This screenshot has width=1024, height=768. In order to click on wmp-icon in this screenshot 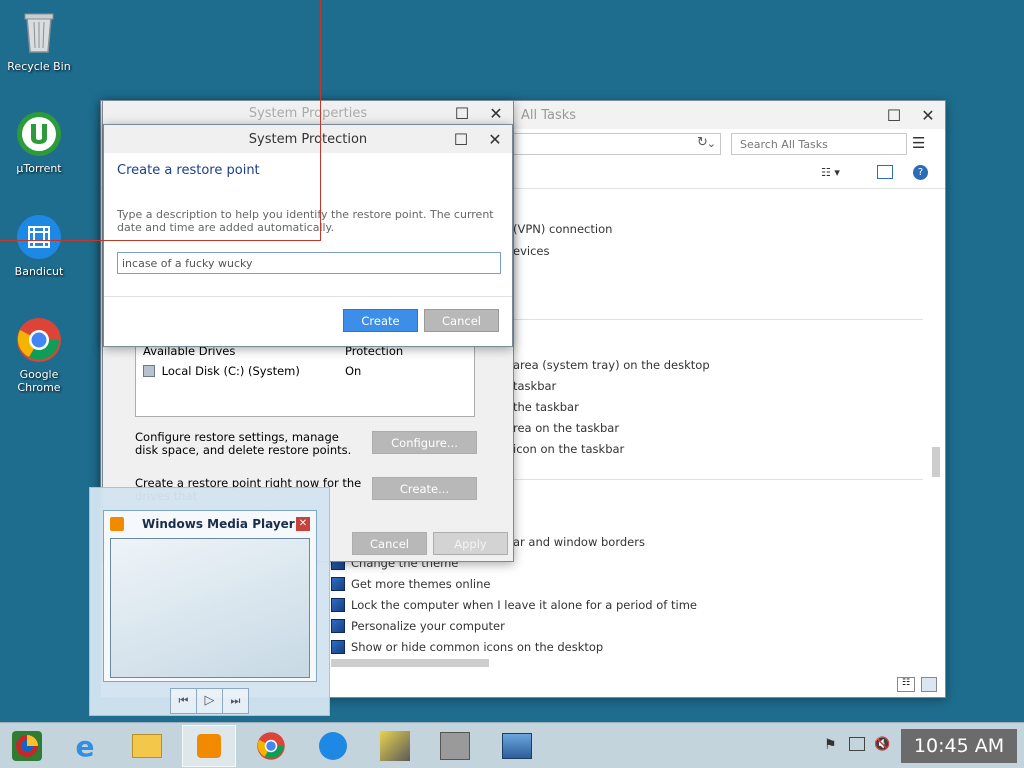, I will do `click(209, 746)`.